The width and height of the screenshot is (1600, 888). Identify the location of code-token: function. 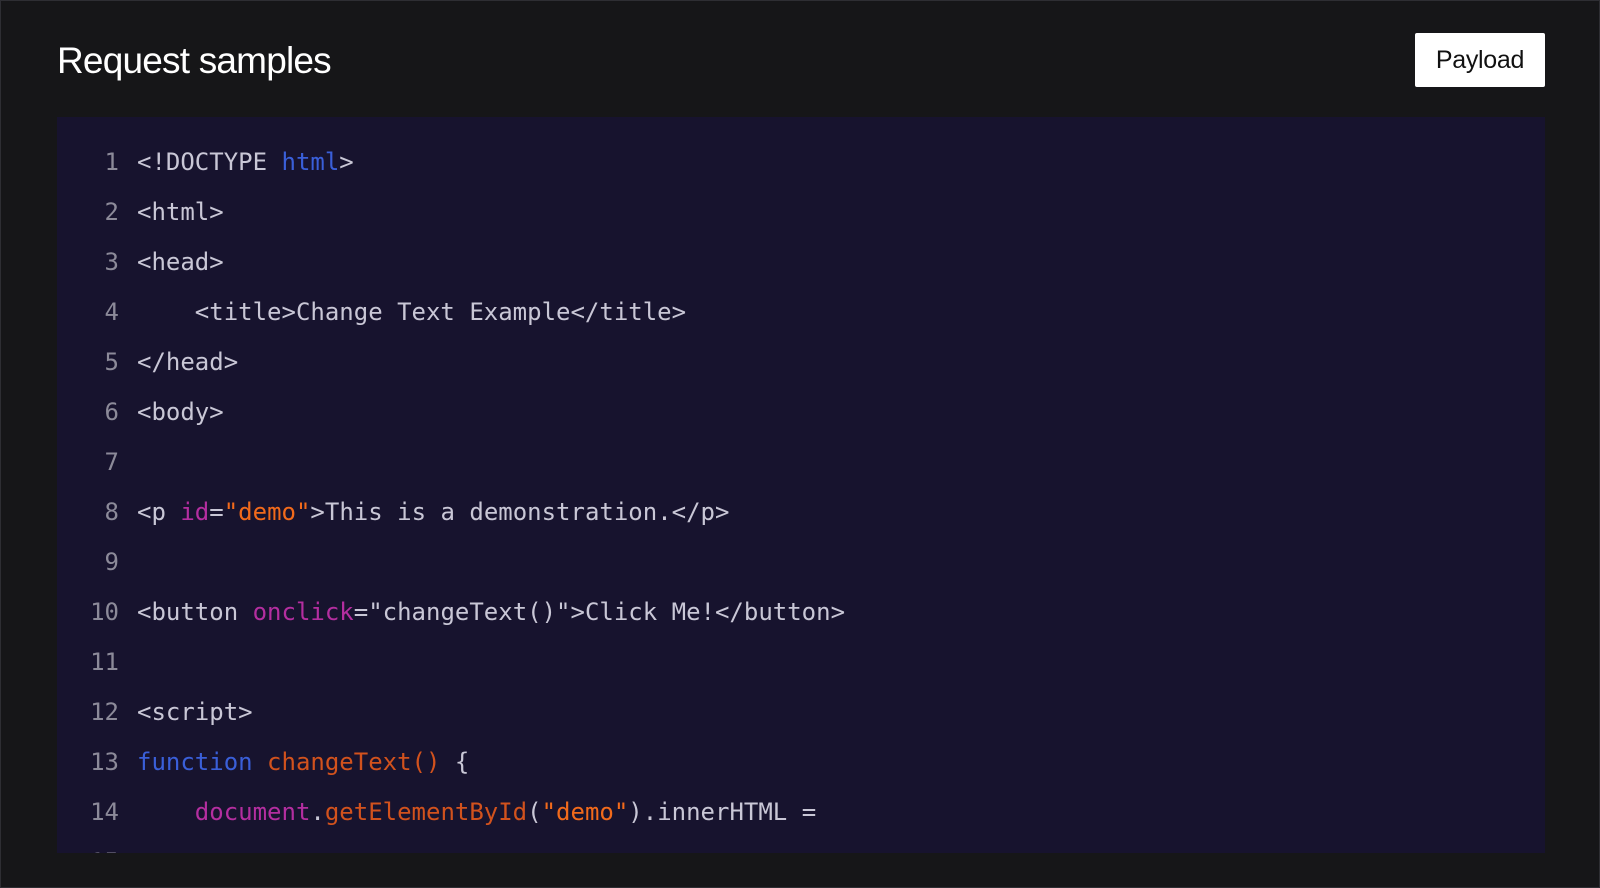
(195, 762).